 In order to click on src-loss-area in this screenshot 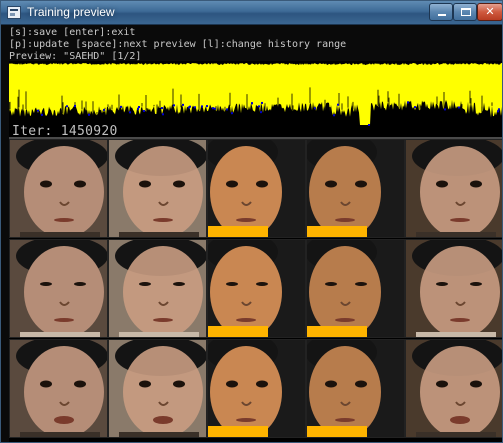, I will do `click(255, 94)`.